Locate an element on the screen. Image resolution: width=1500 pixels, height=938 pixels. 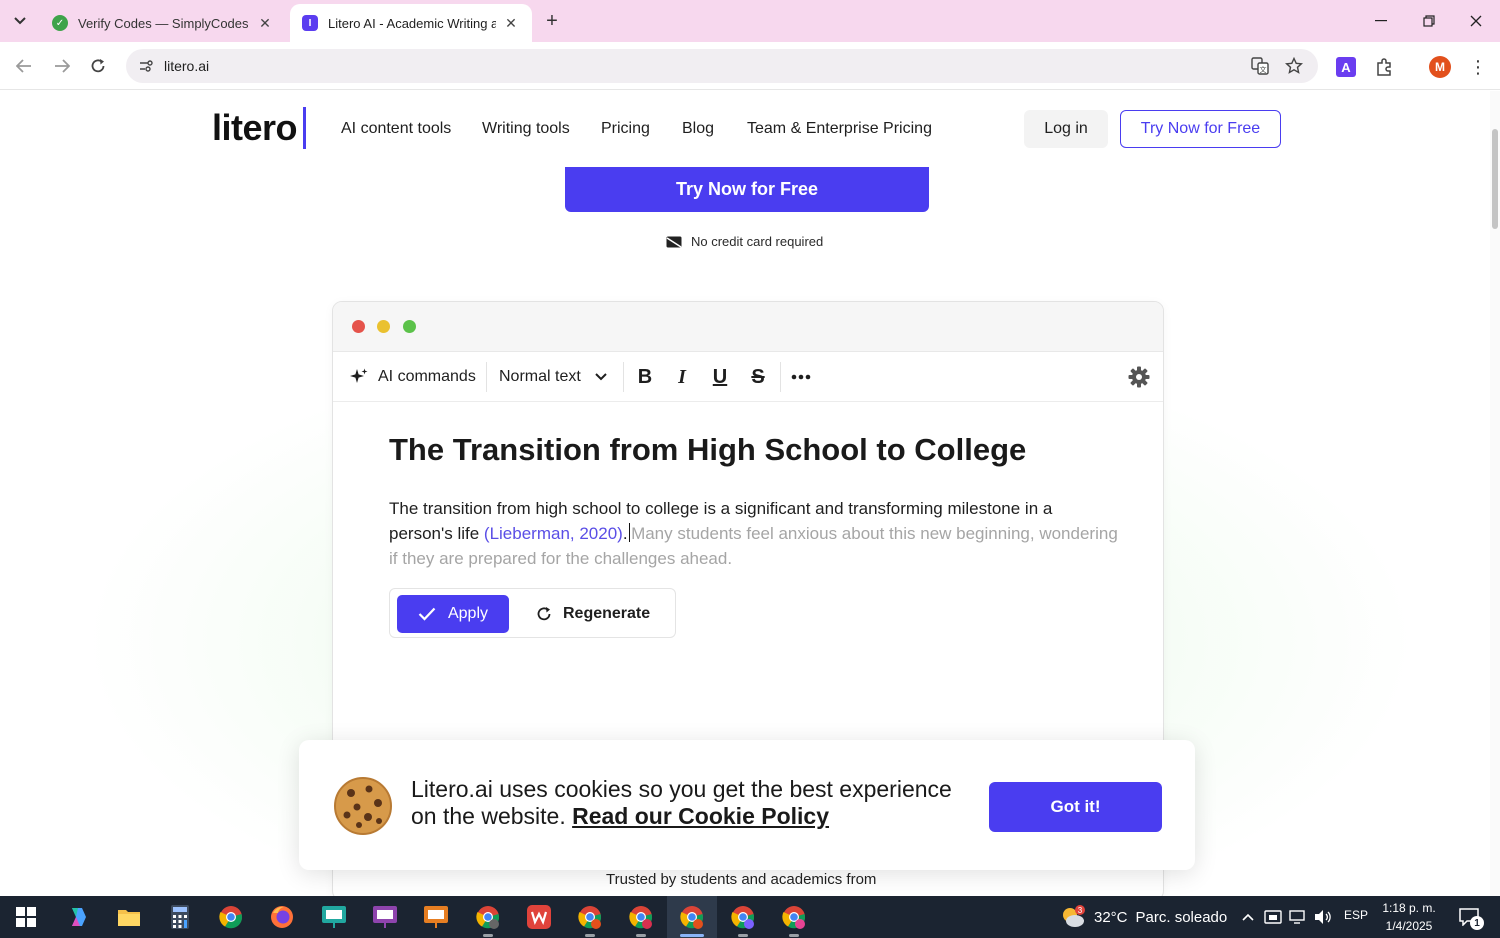
got-it-button: Got it! is located at coordinates (1075, 807).